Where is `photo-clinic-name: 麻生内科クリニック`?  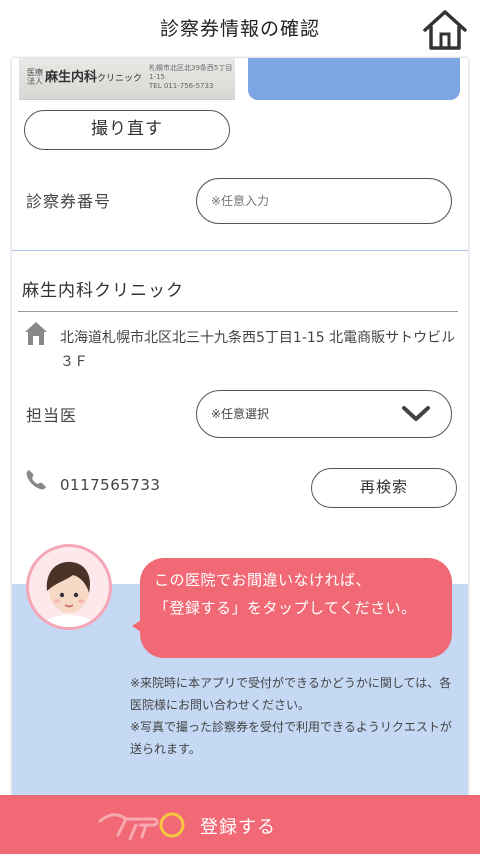 photo-clinic-name: 麻生内科クリニック is located at coordinates (93, 75).